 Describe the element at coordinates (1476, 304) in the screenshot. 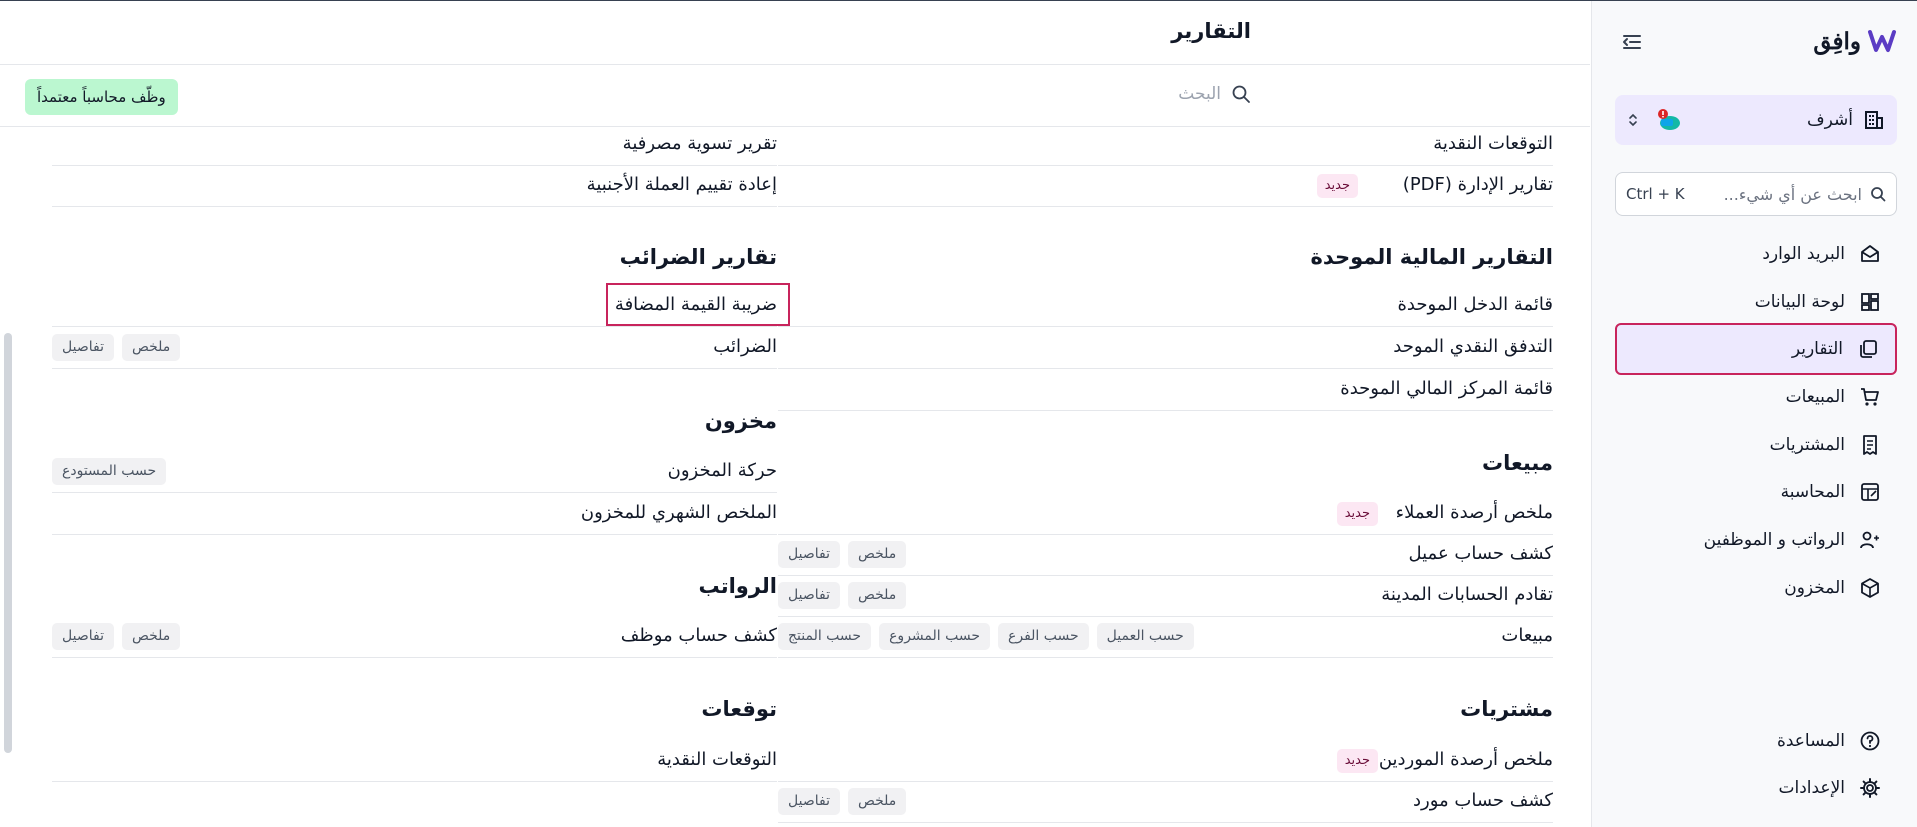

I see `report-link: قائمة الدخل الموحدة` at that location.